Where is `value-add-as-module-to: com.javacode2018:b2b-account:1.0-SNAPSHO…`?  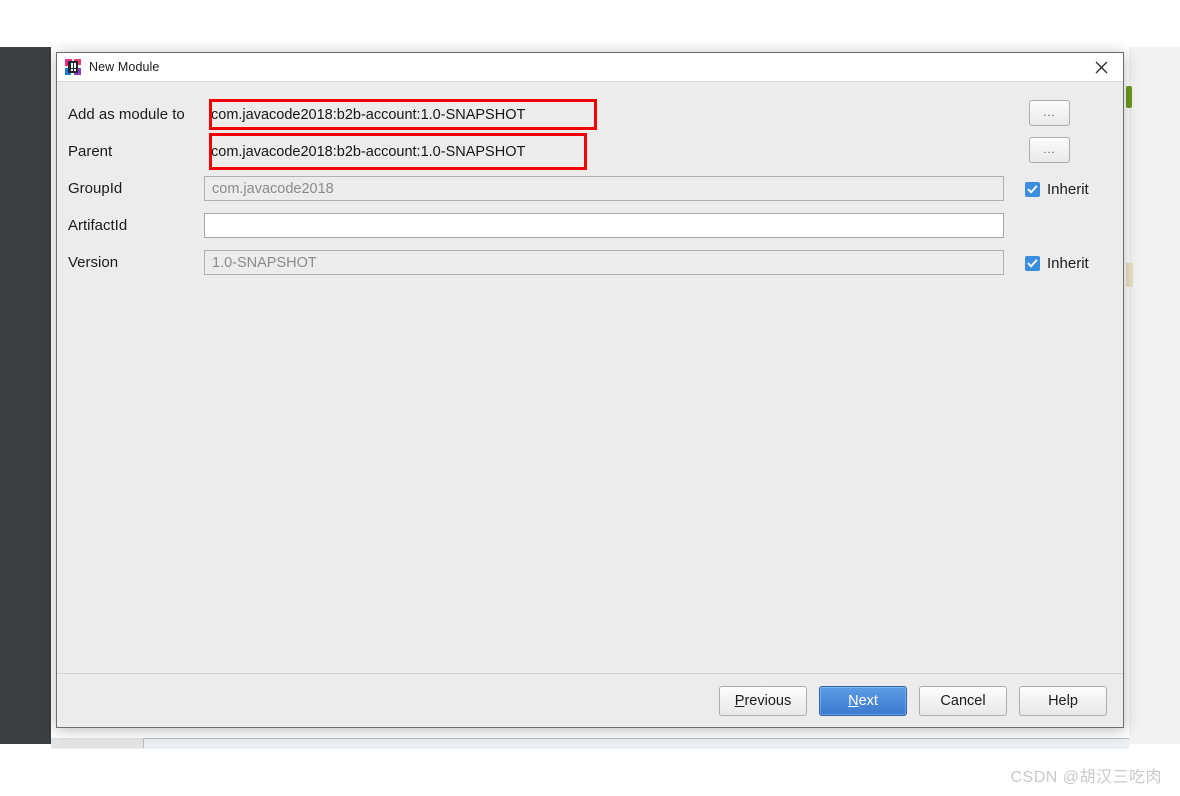
value-add-as-module-to: com.javacode2018:b2b-account:1.0-SNAPSHO… is located at coordinates (397, 114).